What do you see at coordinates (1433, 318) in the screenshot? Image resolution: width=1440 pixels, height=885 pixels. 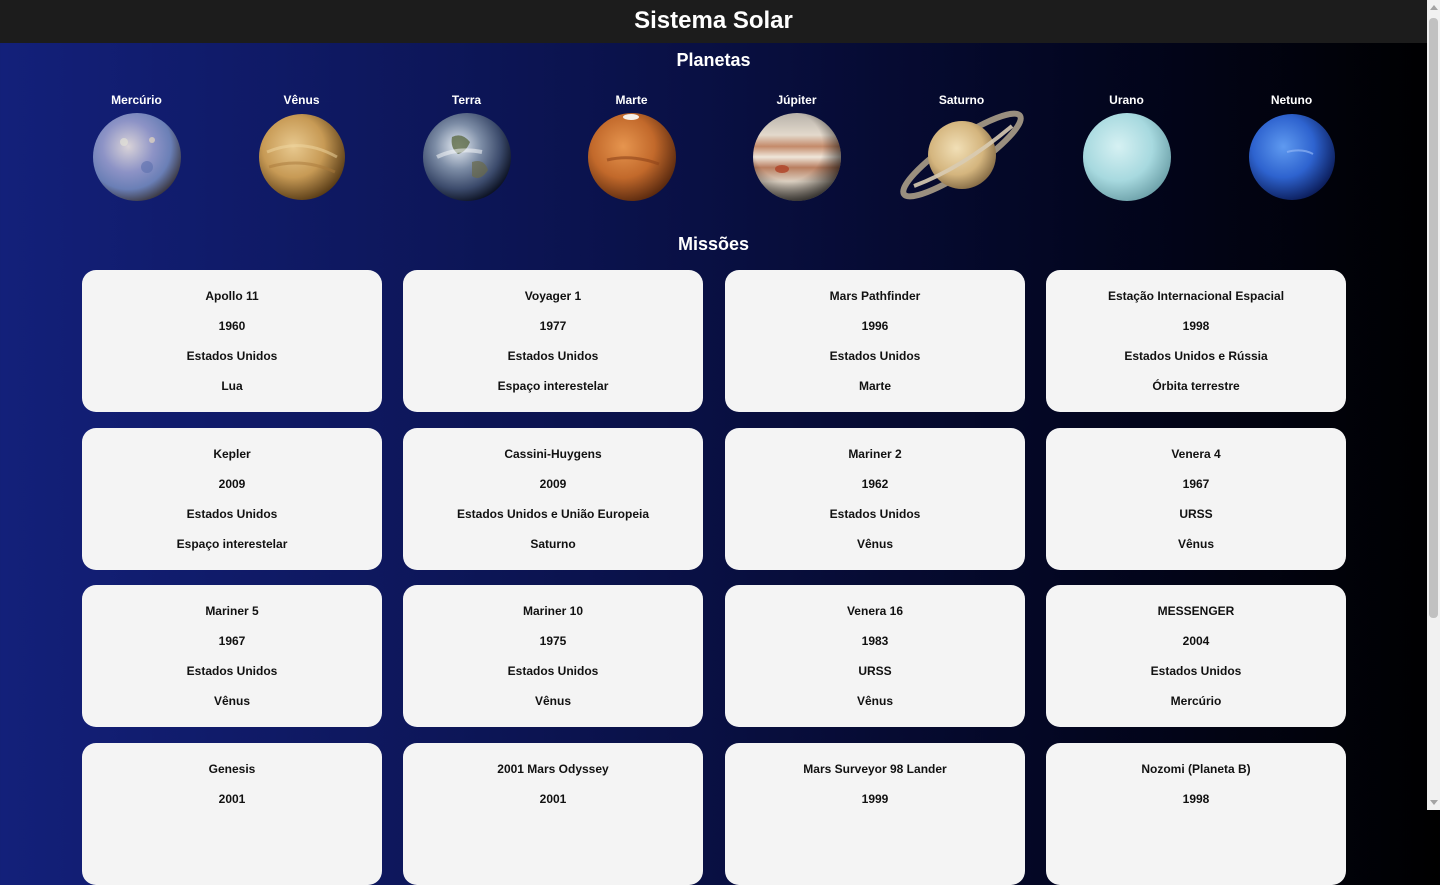 I see `scrollbar-thumb` at bounding box center [1433, 318].